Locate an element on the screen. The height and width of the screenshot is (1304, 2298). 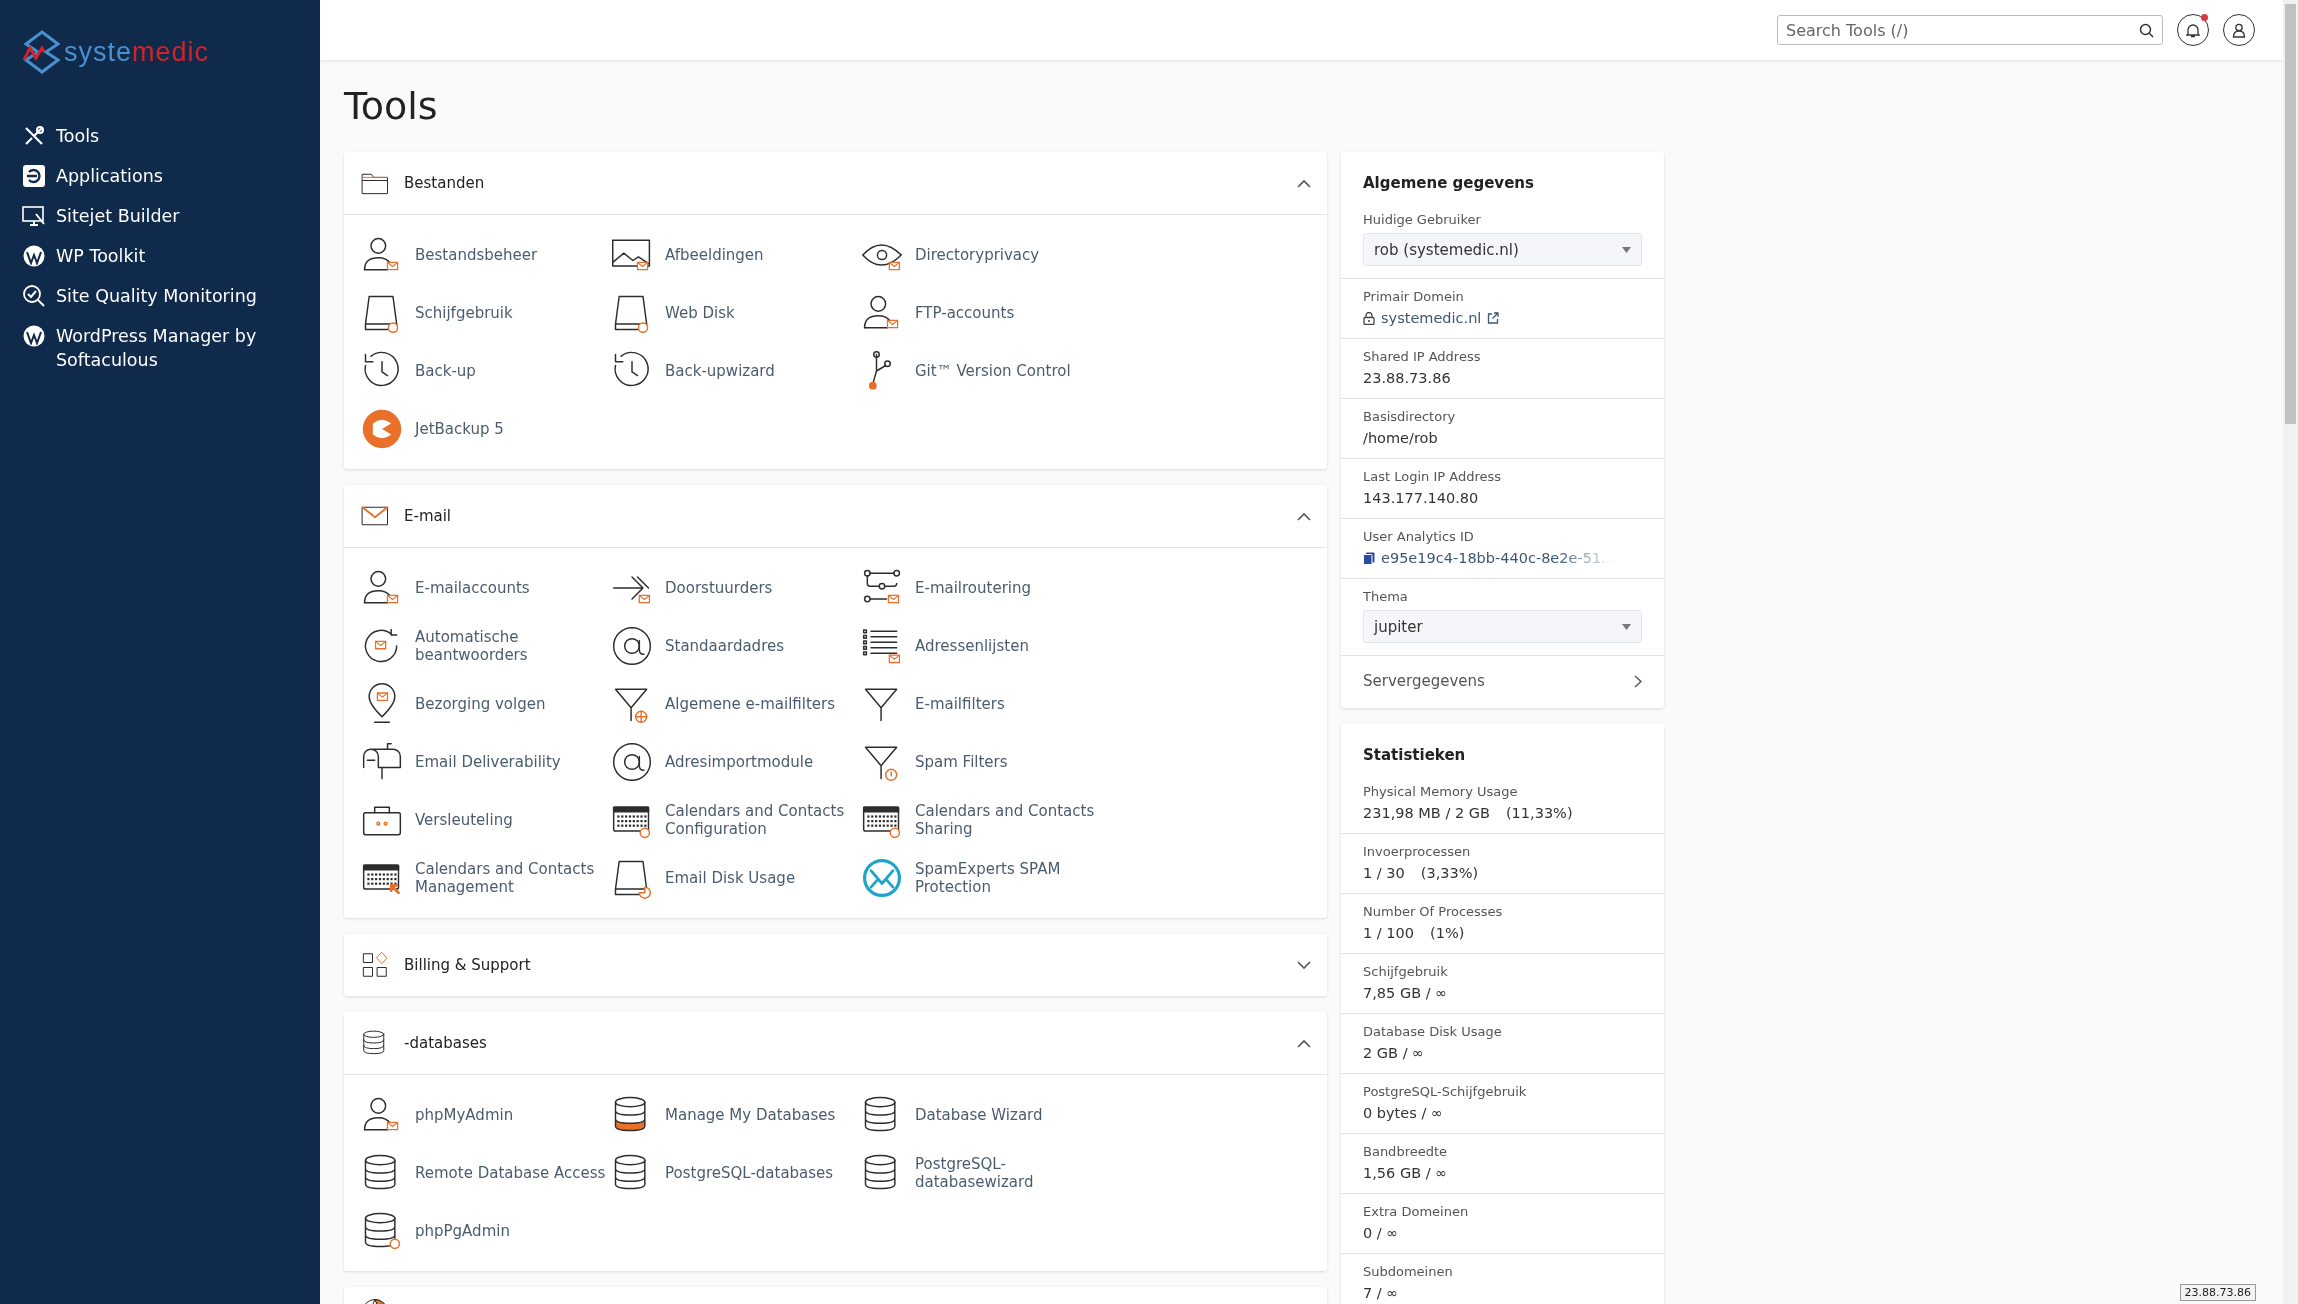
stat-label: Bandbreedte is located at coordinates (1406, 1151).